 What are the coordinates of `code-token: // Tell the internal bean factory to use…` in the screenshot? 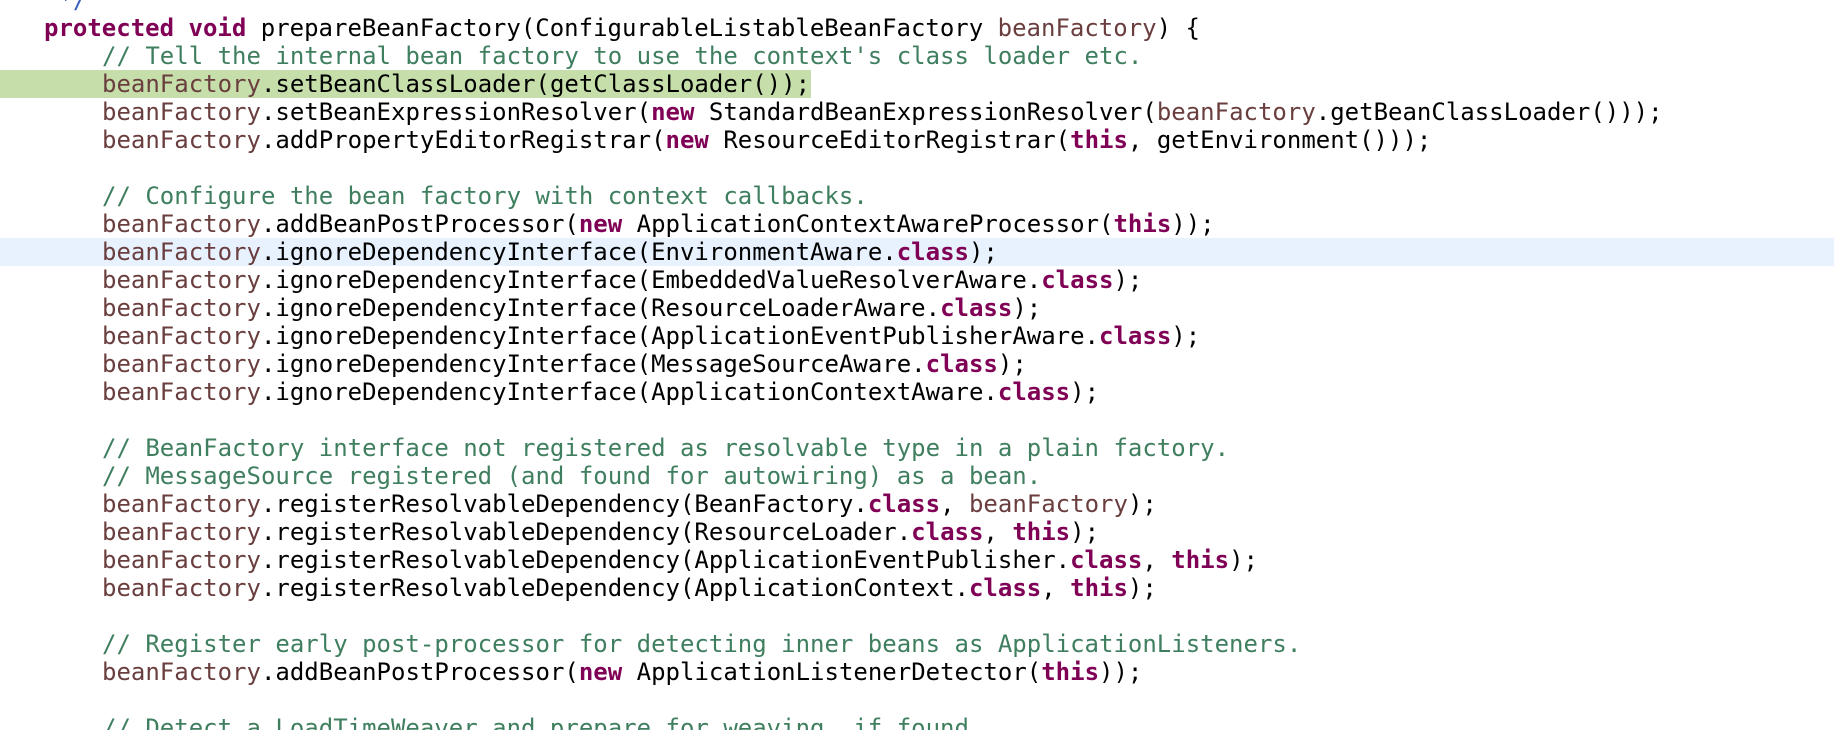 It's located at (622, 56).